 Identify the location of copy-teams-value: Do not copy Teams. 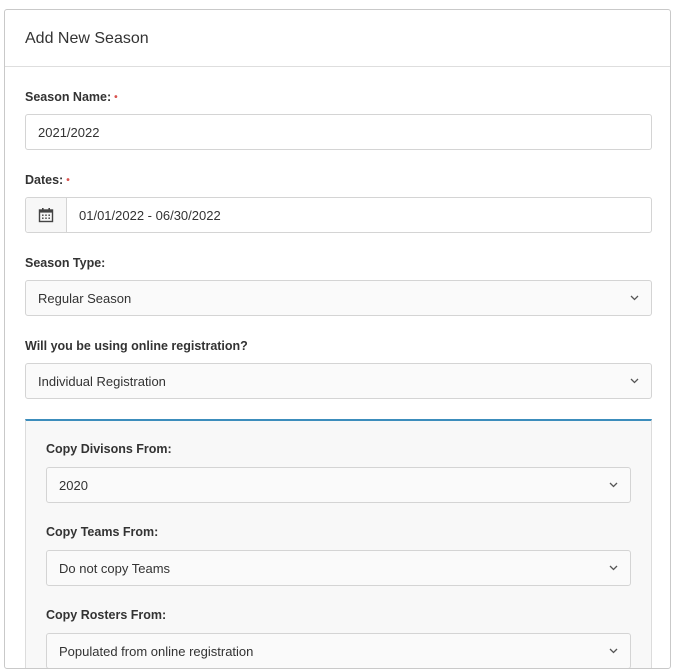
(115, 568).